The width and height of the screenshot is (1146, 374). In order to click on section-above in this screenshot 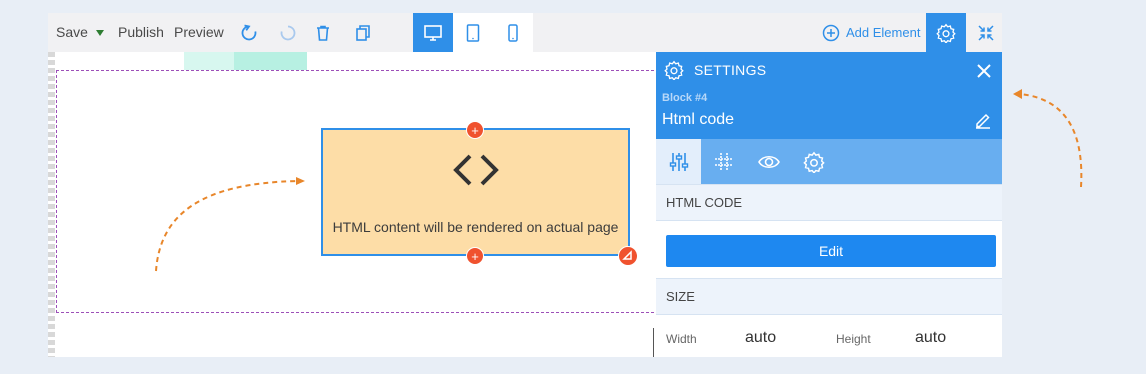, I will do `click(209, 61)`.